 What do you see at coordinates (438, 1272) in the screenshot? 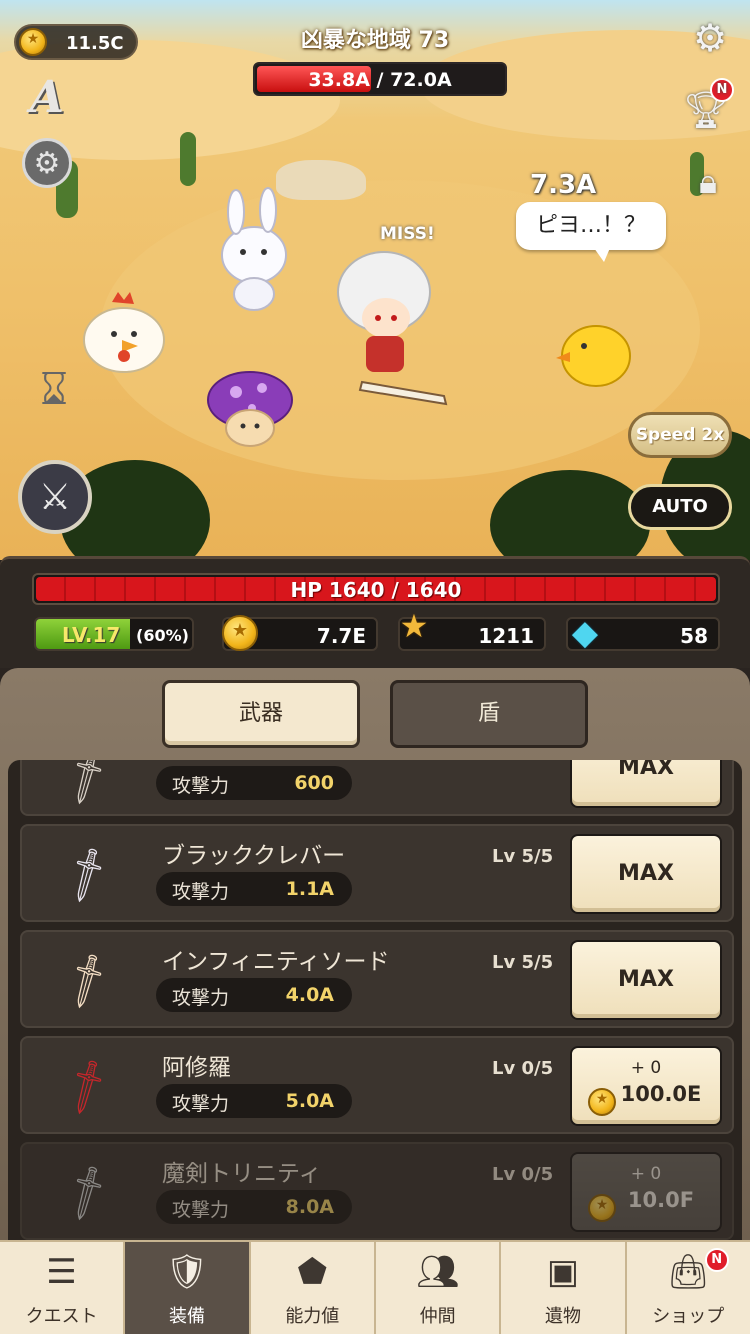
I see `party-icon: 👥︎` at bounding box center [438, 1272].